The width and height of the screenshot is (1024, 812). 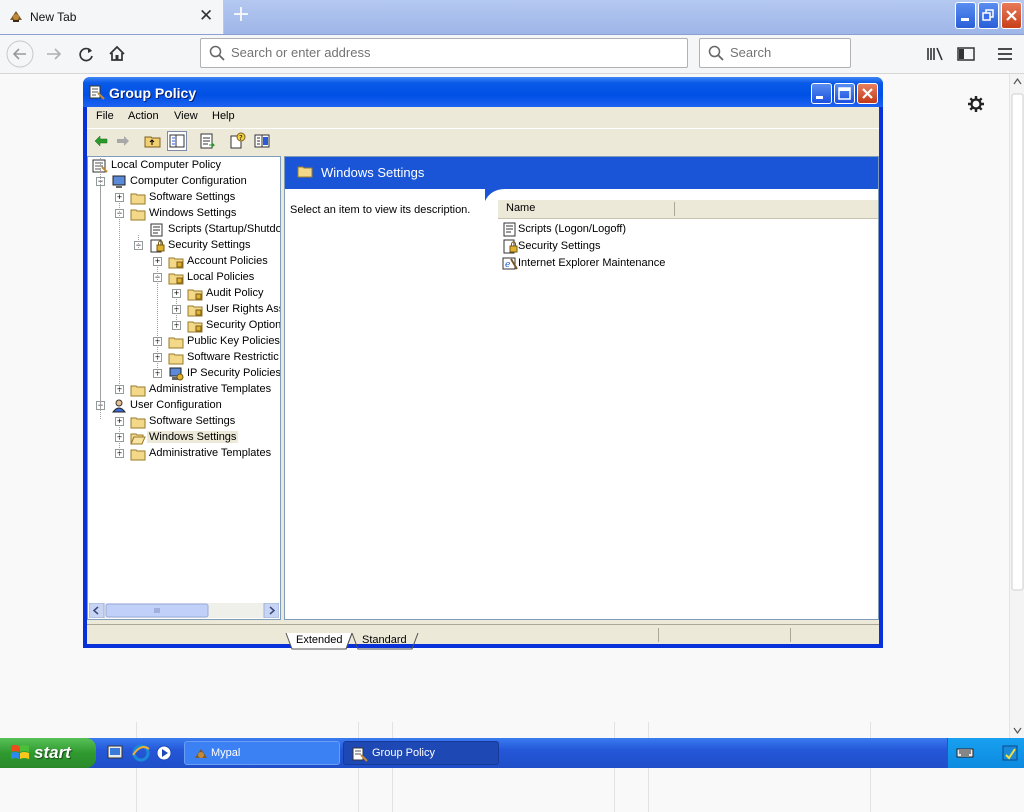 What do you see at coordinates (153, 141) in the screenshot?
I see `up-folder-icon` at bounding box center [153, 141].